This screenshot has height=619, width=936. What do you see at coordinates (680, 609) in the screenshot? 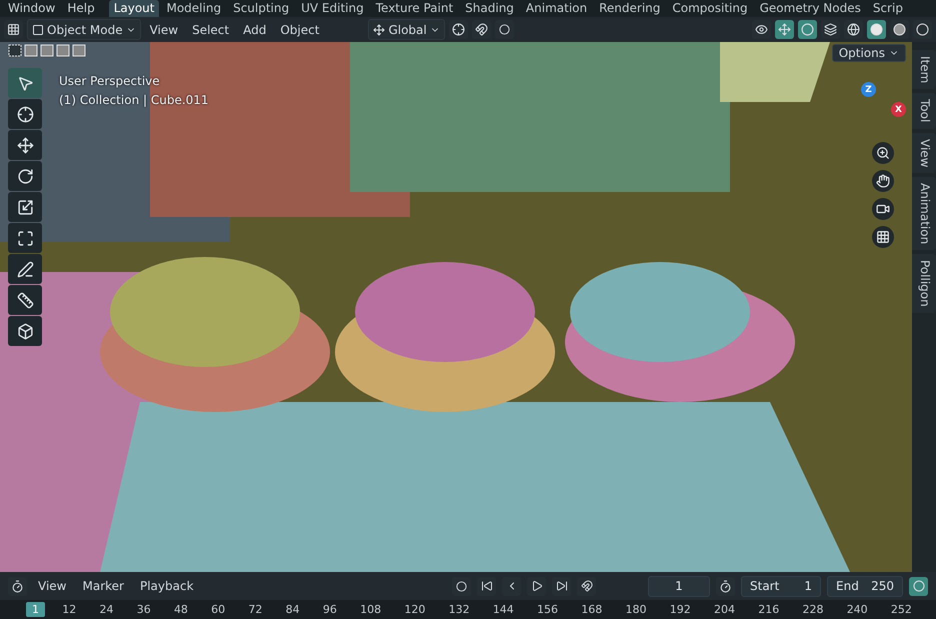
I see `frame-number: 192` at bounding box center [680, 609].